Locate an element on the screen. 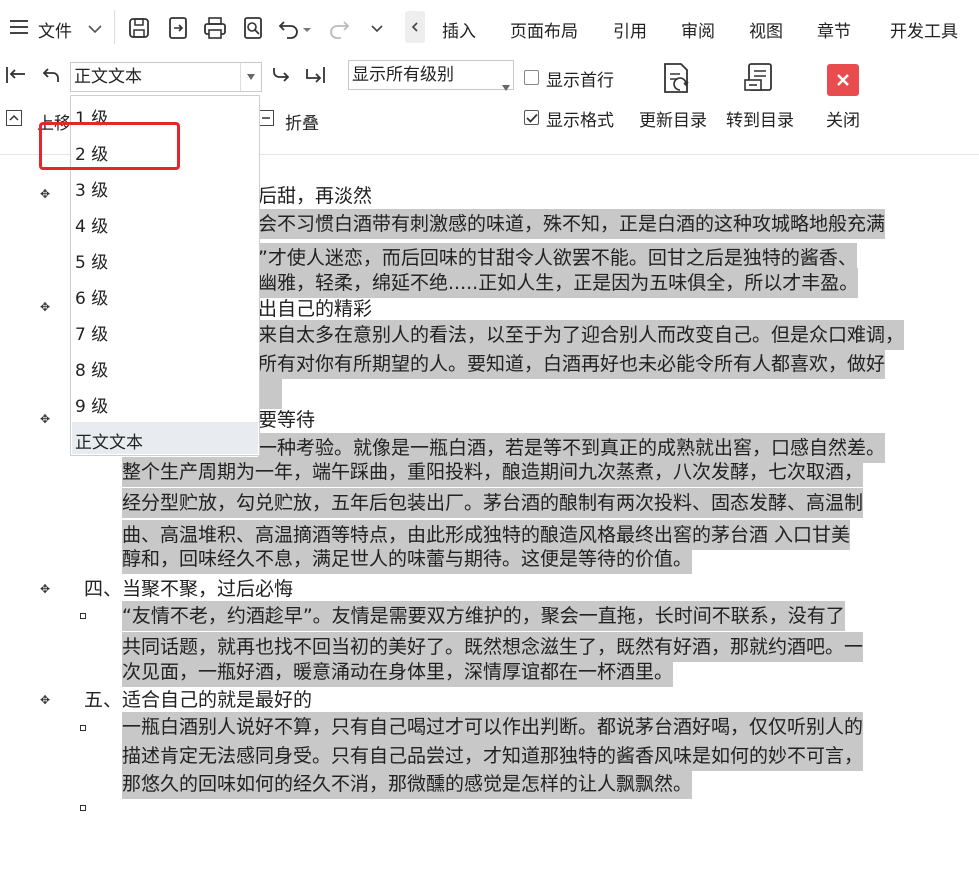  fold-label: 折叠 is located at coordinates (302, 121).